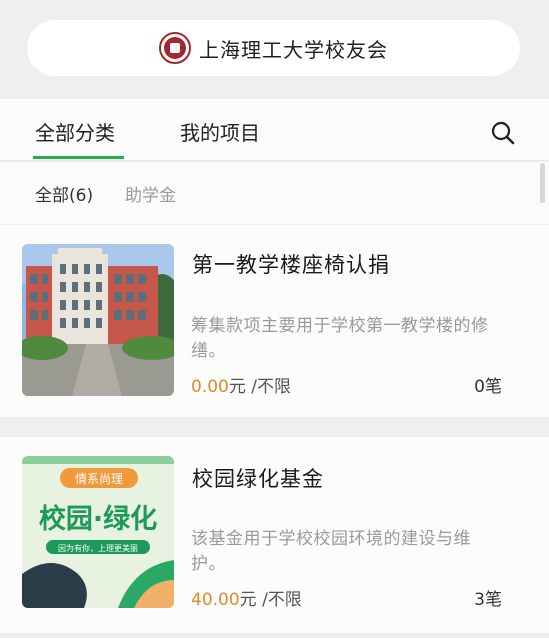  Describe the element at coordinates (215, 600) in the screenshot. I see `donation-amount: 40.00` at that location.